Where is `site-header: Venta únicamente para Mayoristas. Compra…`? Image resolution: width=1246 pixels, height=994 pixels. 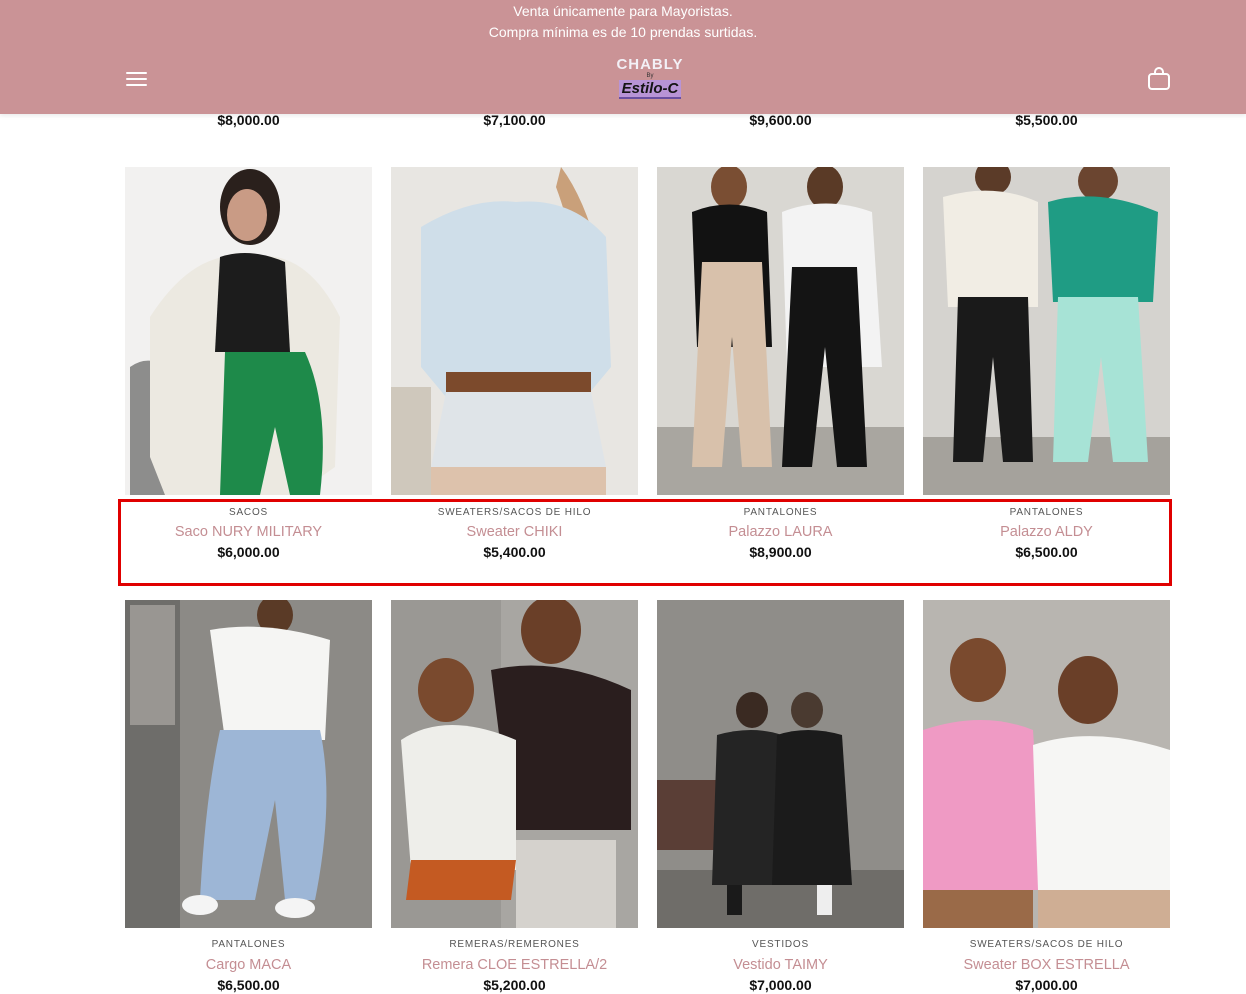
site-header: Venta únicamente para Mayoristas. Compra… is located at coordinates (623, 57).